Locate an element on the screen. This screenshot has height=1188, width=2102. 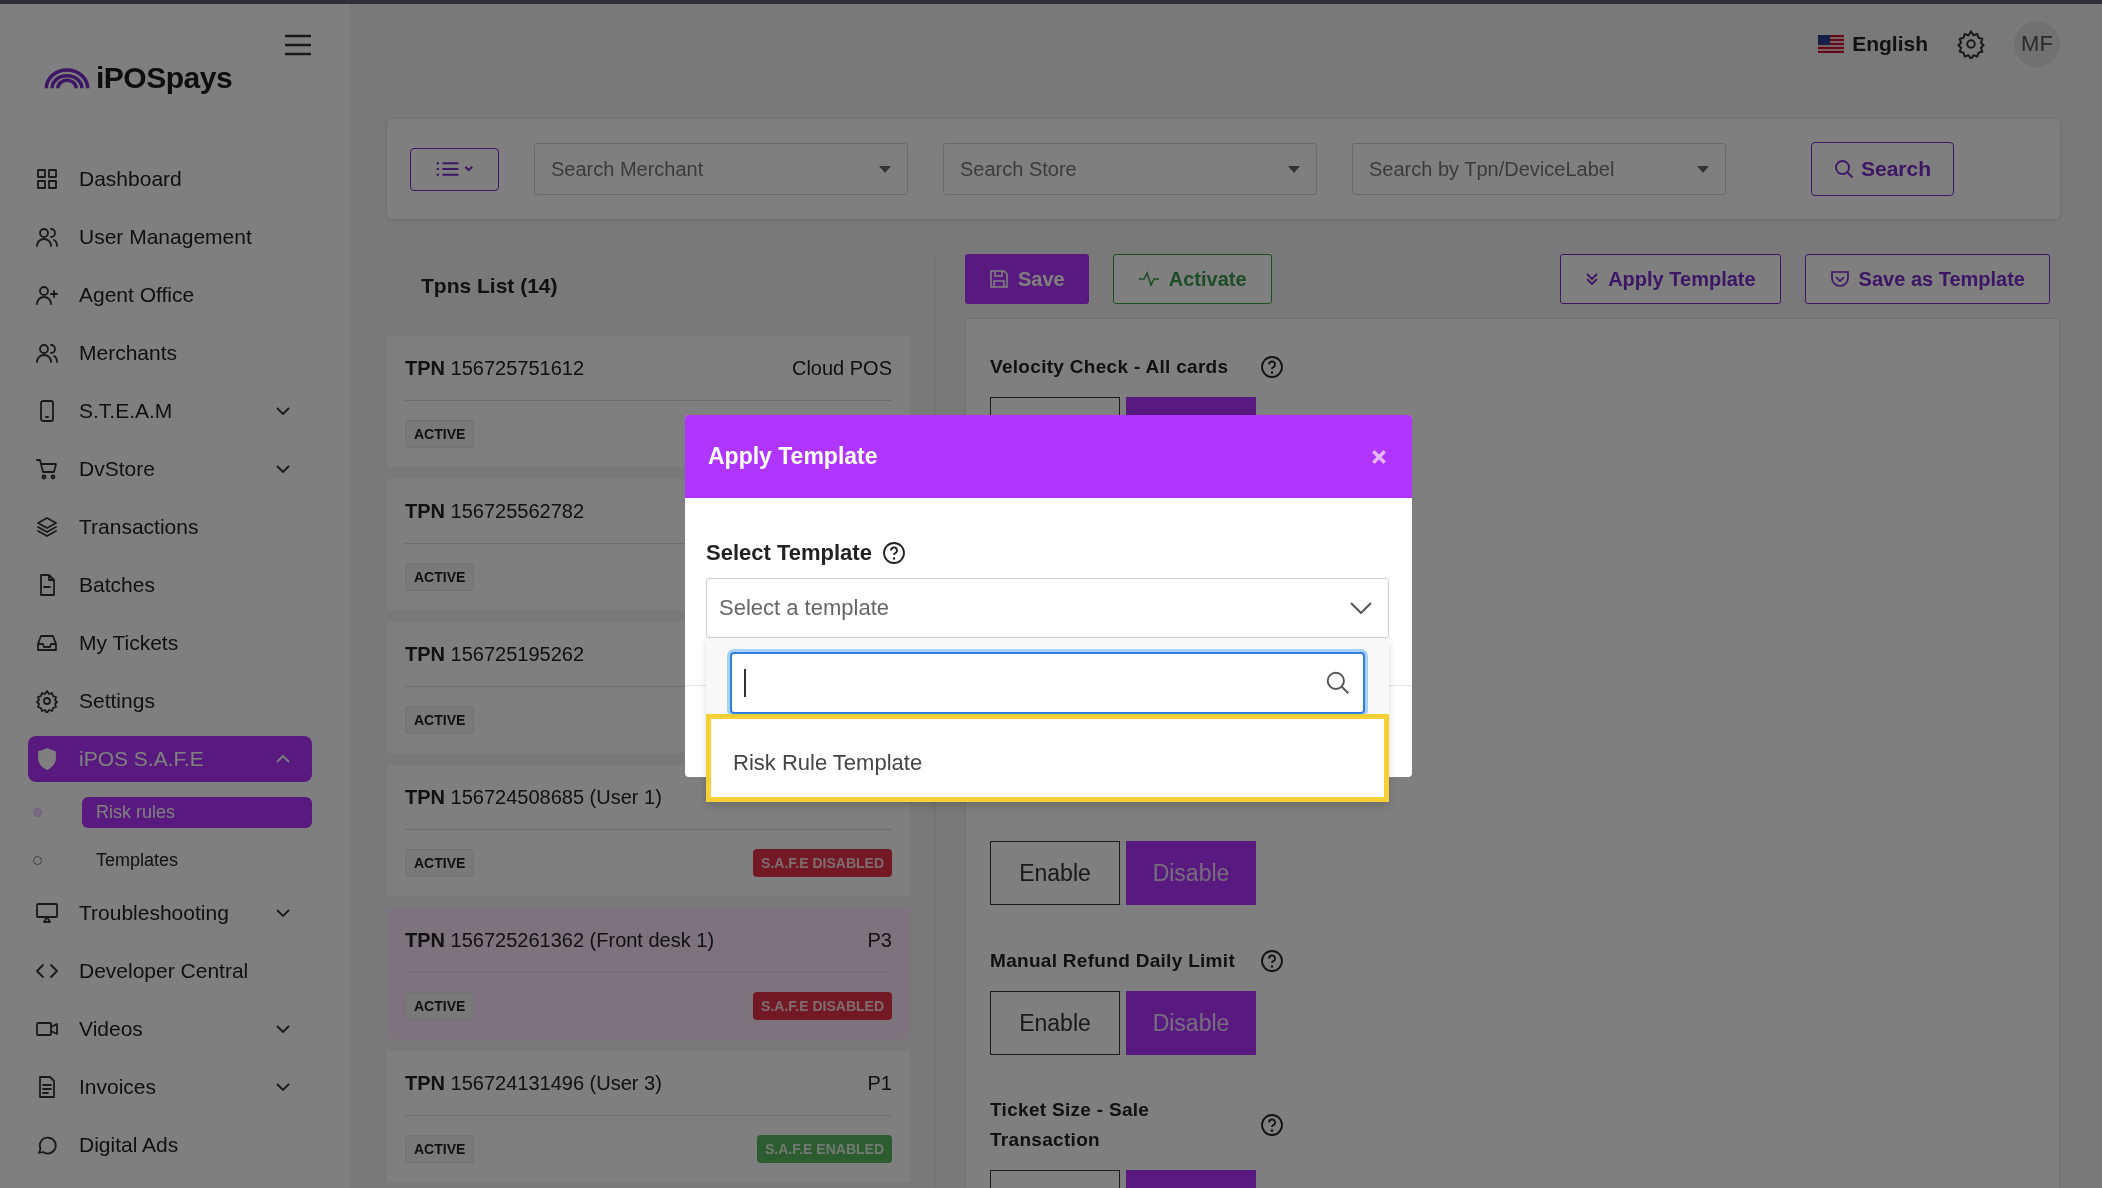
list-title: Tpns List (14) is located at coordinates (489, 286).